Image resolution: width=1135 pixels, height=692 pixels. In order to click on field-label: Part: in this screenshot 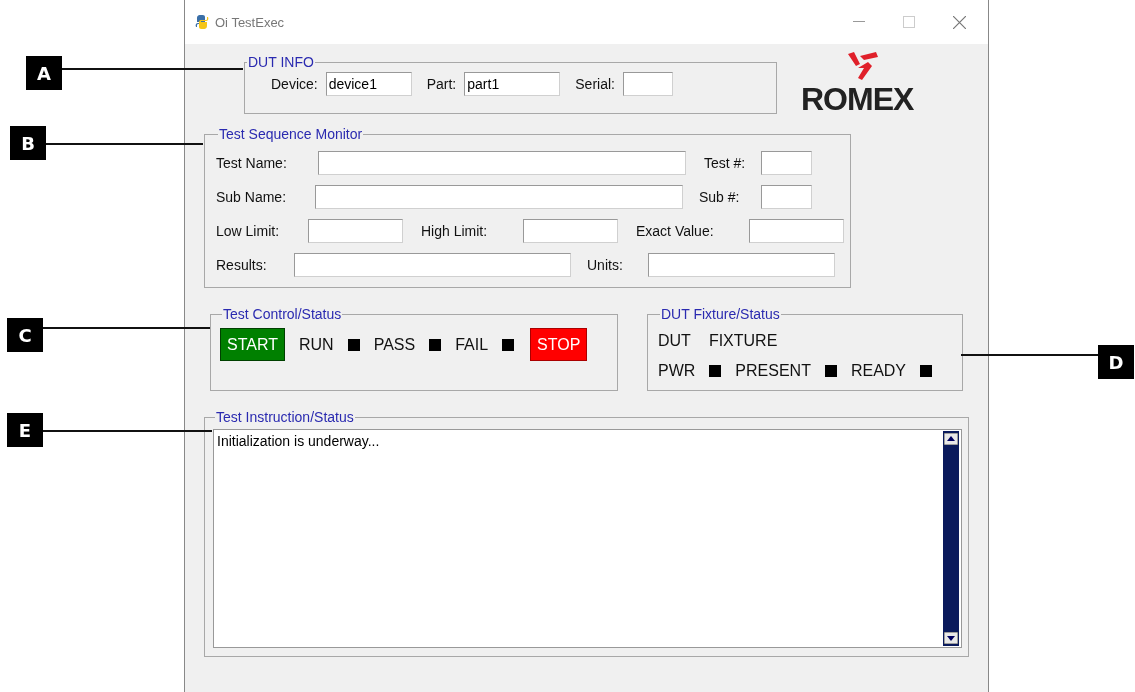, I will do `click(441, 84)`.